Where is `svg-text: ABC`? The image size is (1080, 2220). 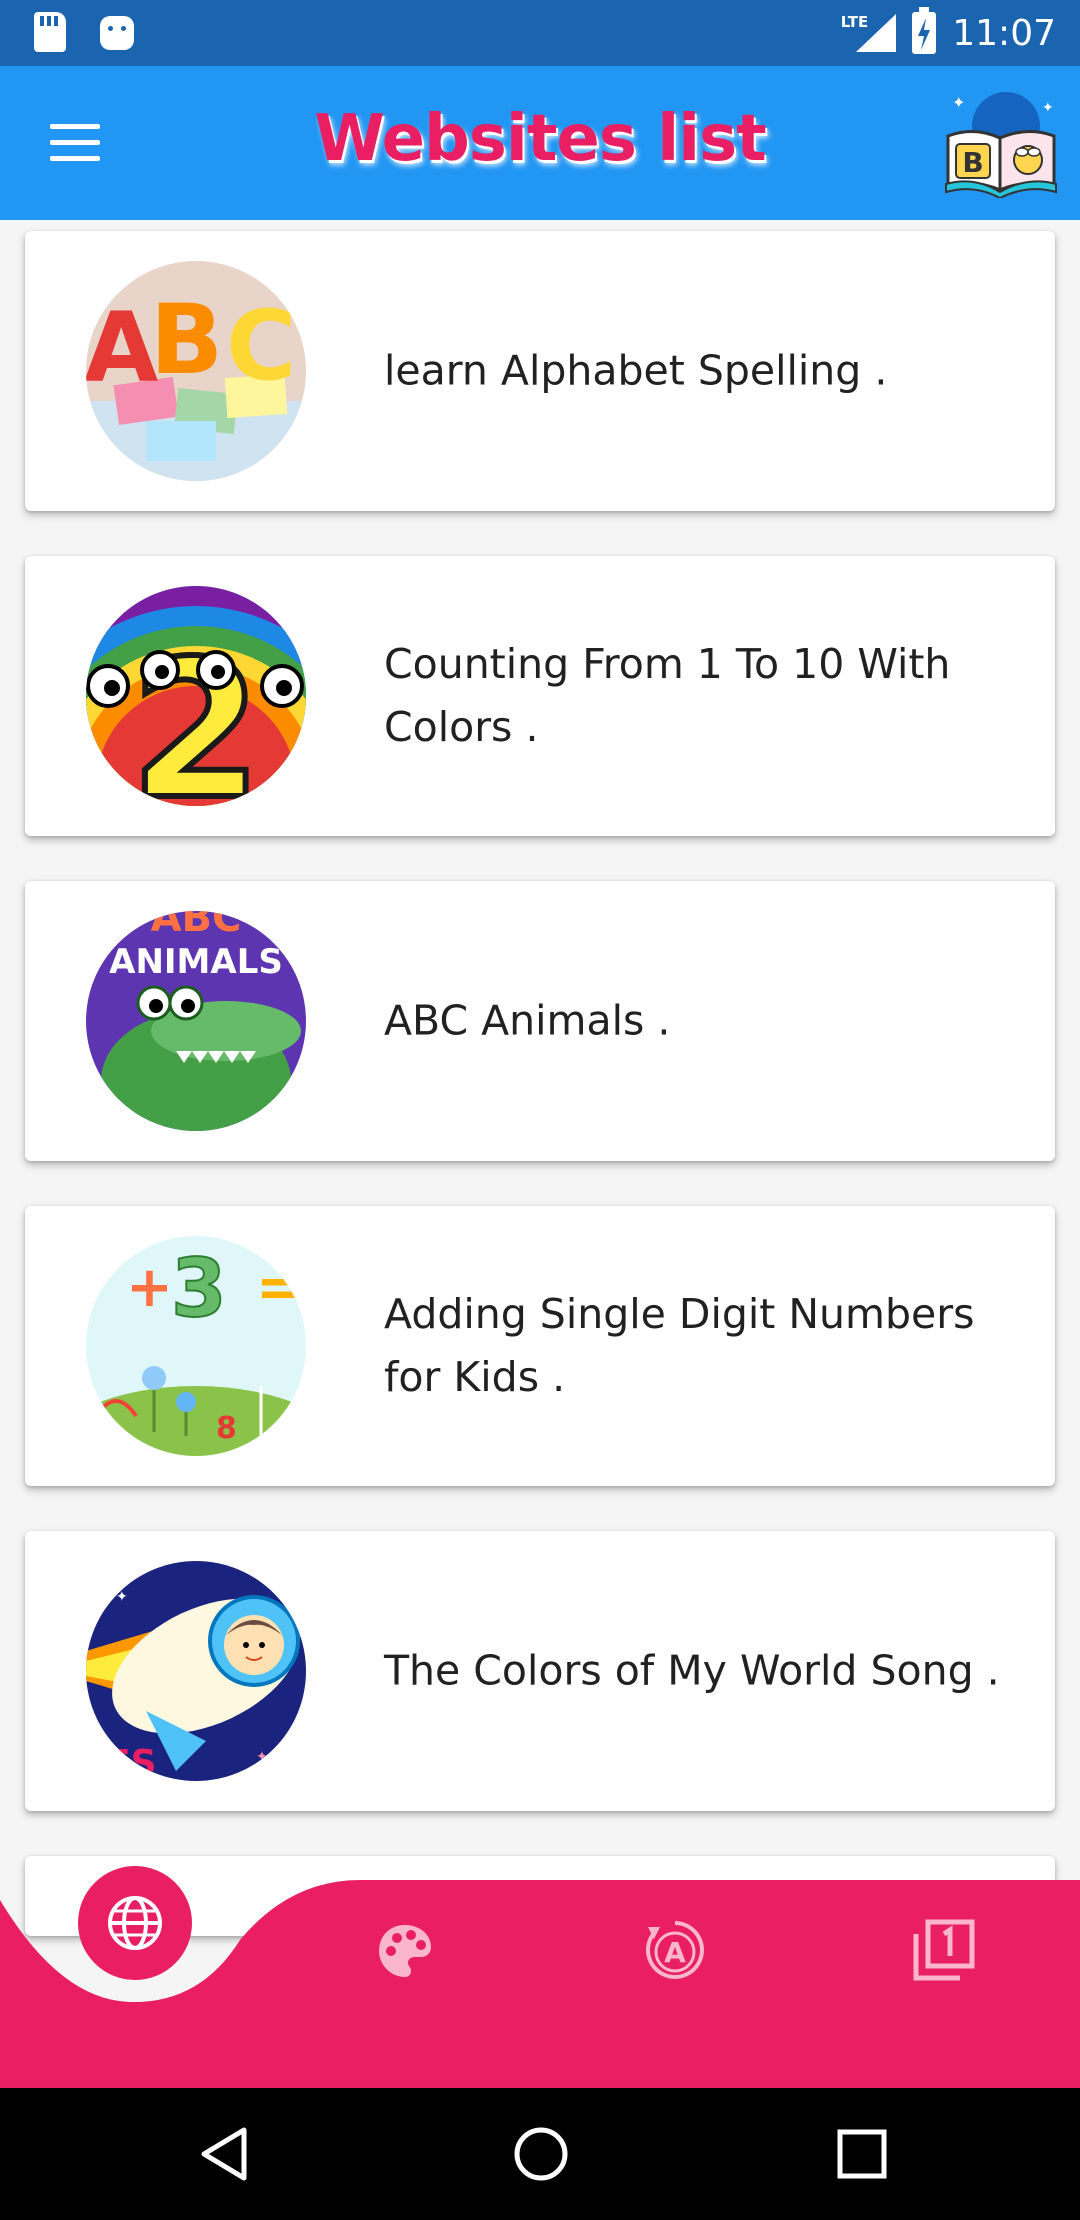
svg-text: ABC is located at coordinates (196, 926).